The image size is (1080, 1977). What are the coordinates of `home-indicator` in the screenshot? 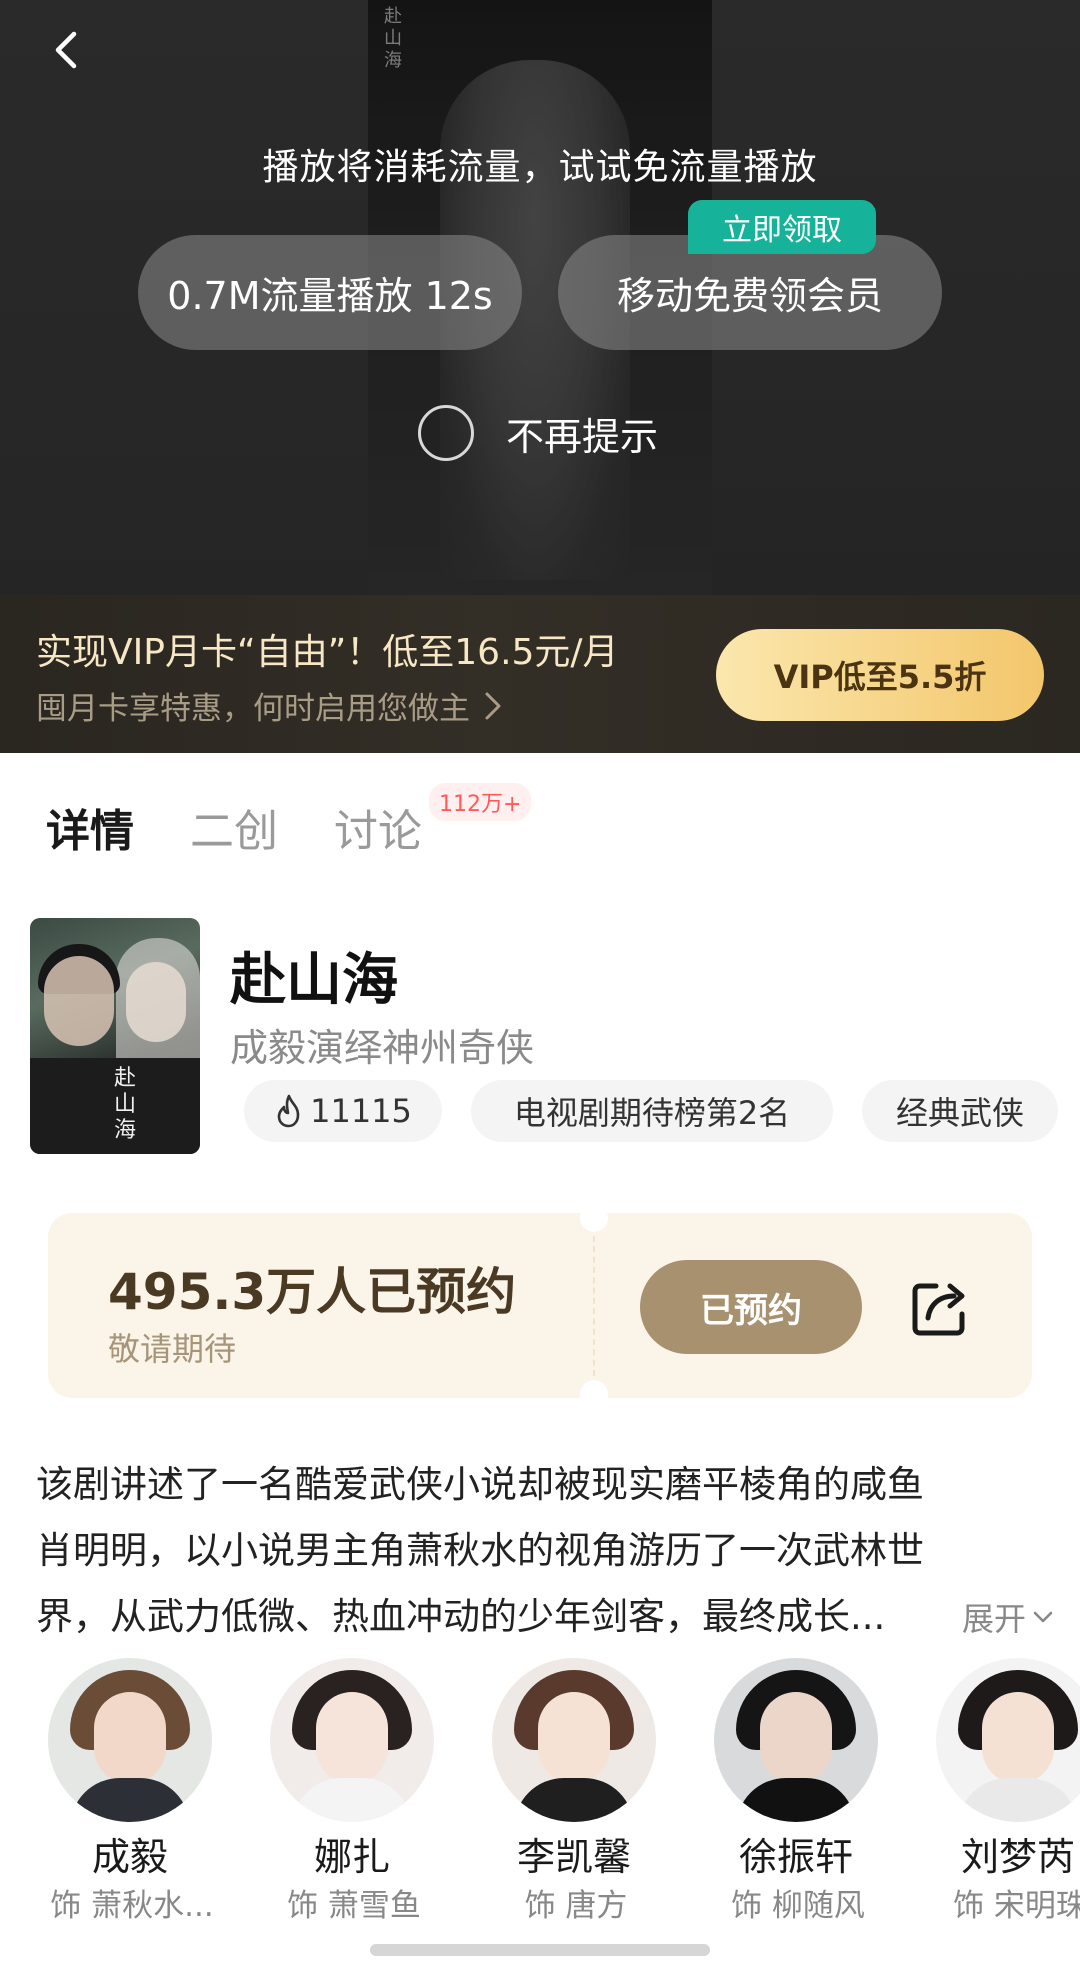 It's located at (540, 1950).